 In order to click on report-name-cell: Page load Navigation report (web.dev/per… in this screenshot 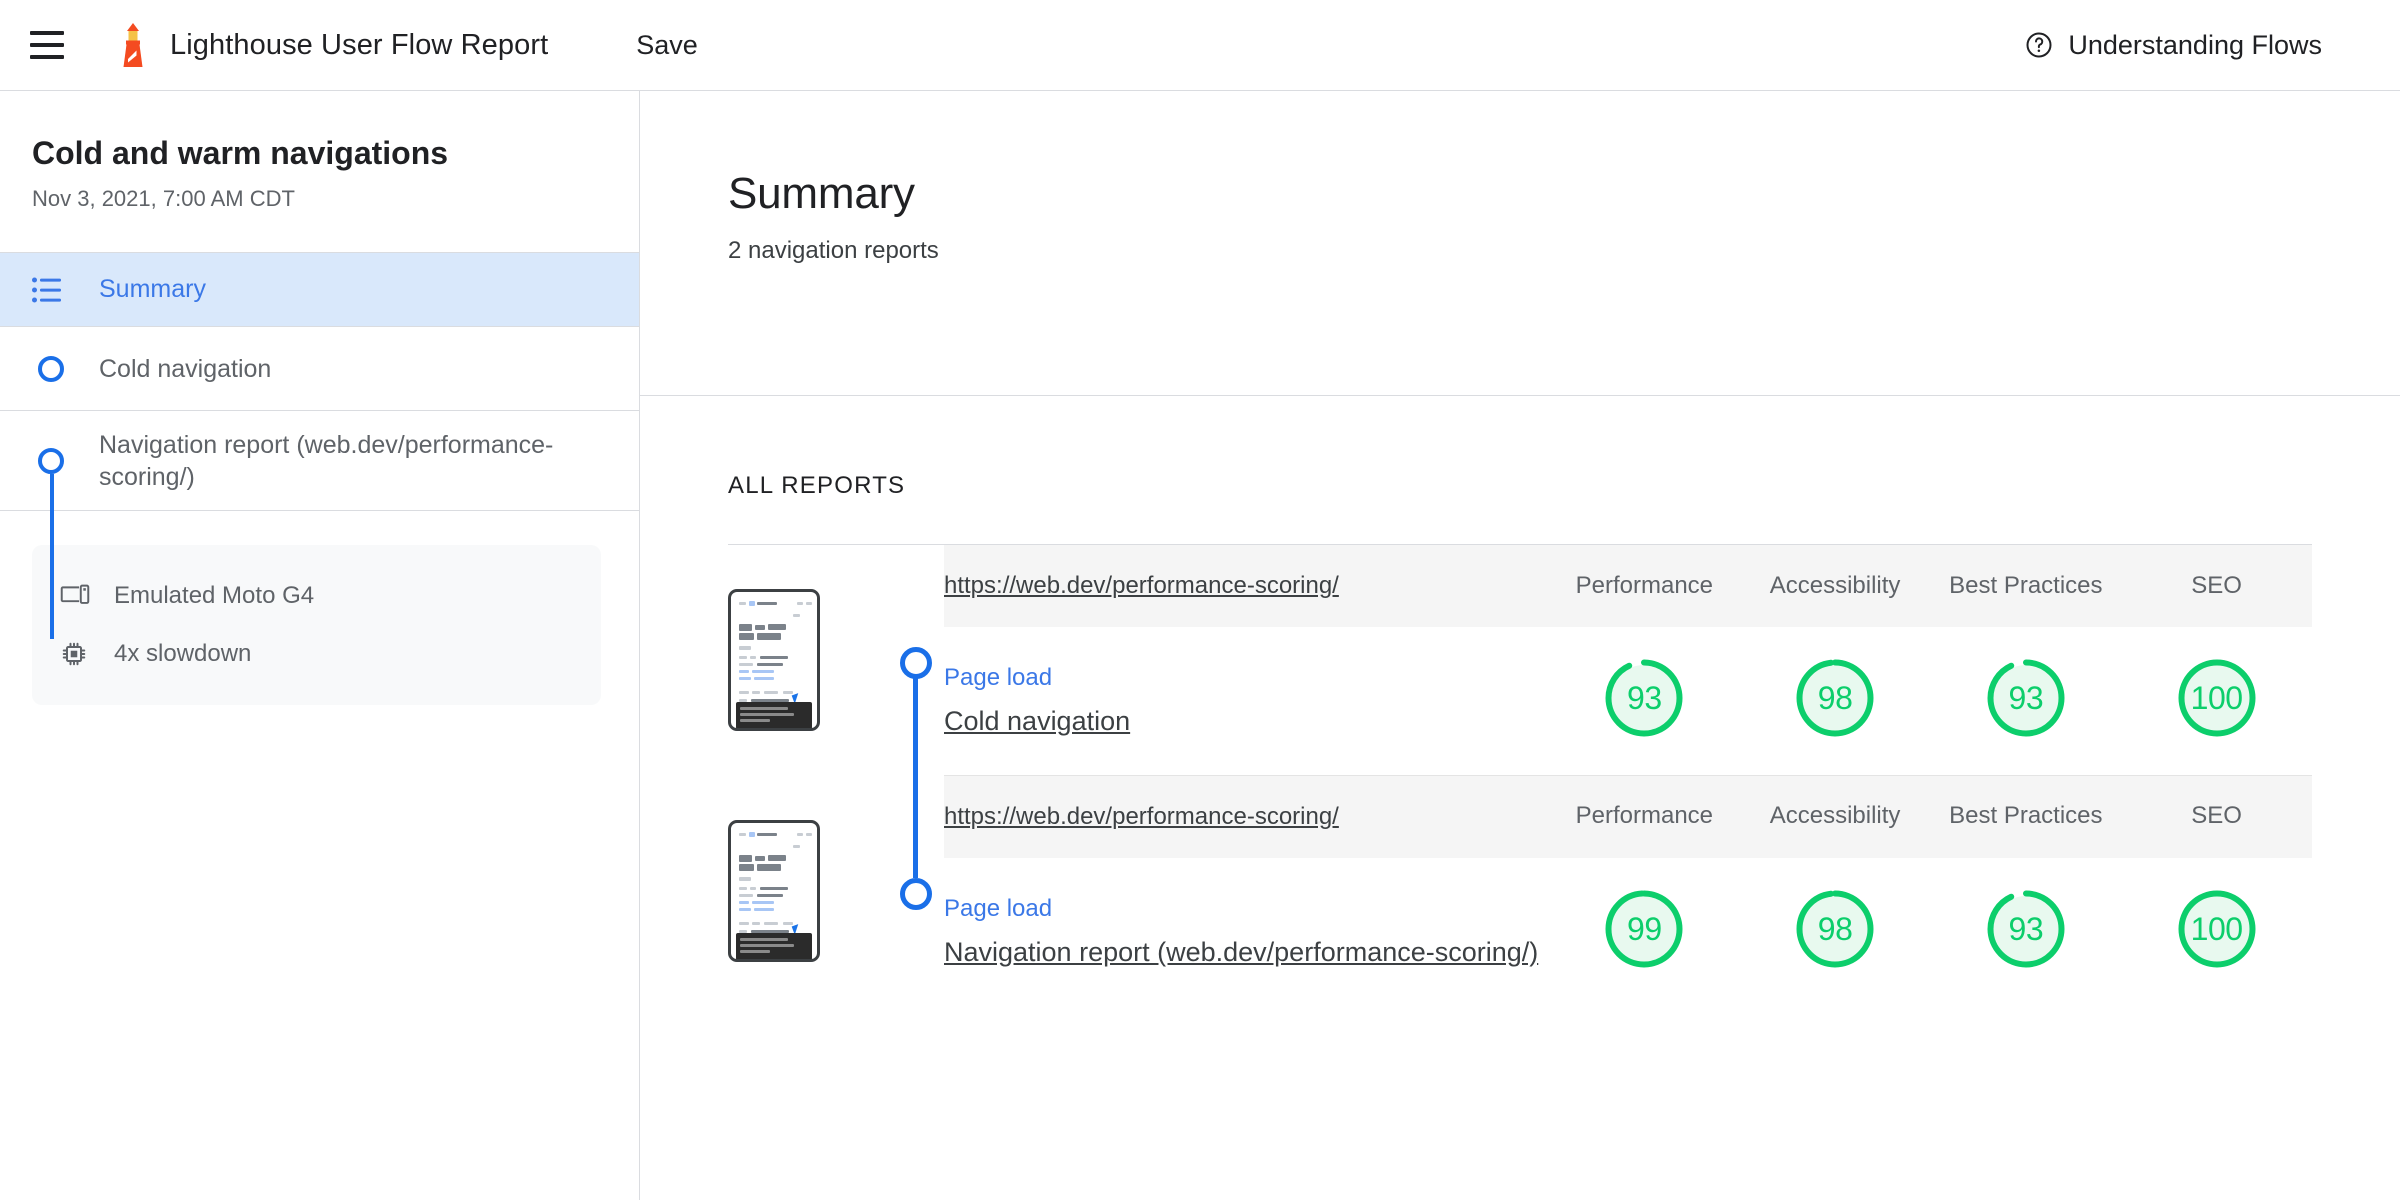, I will do `click(1246, 932)`.